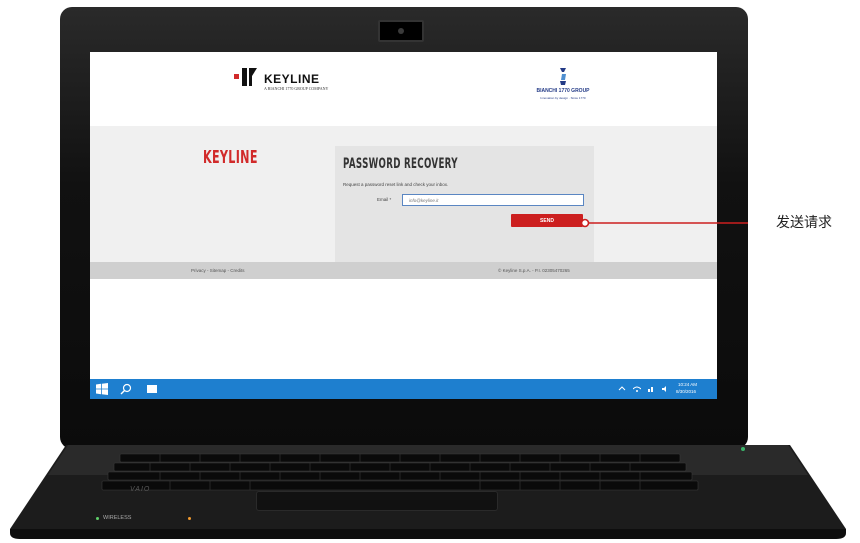 Image resolution: width=860 pixels, height=543 pixels. Describe the element at coordinates (152, 389) in the screenshot. I see `task-view-icon` at that location.